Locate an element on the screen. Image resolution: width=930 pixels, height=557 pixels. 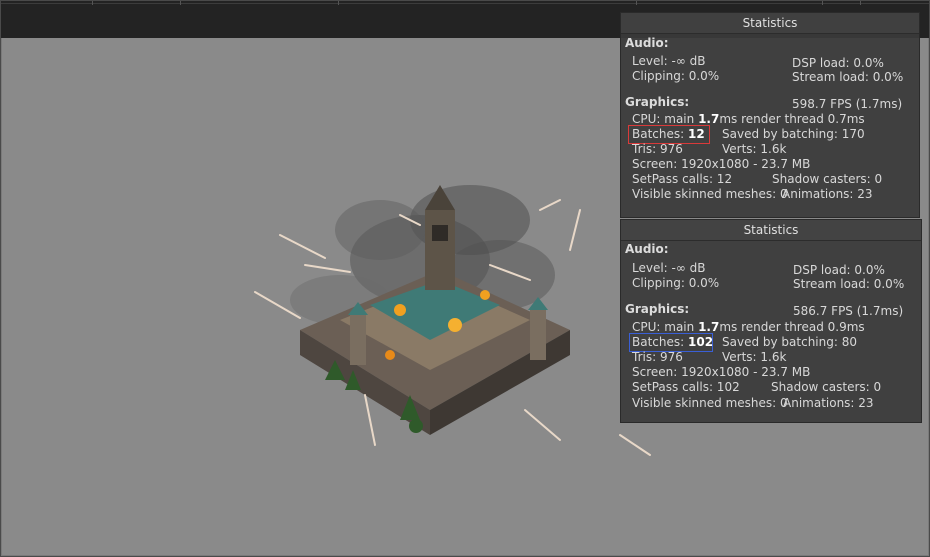
saved-by-batching: Saved by batching: 170 is located at coordinates (793, 134).